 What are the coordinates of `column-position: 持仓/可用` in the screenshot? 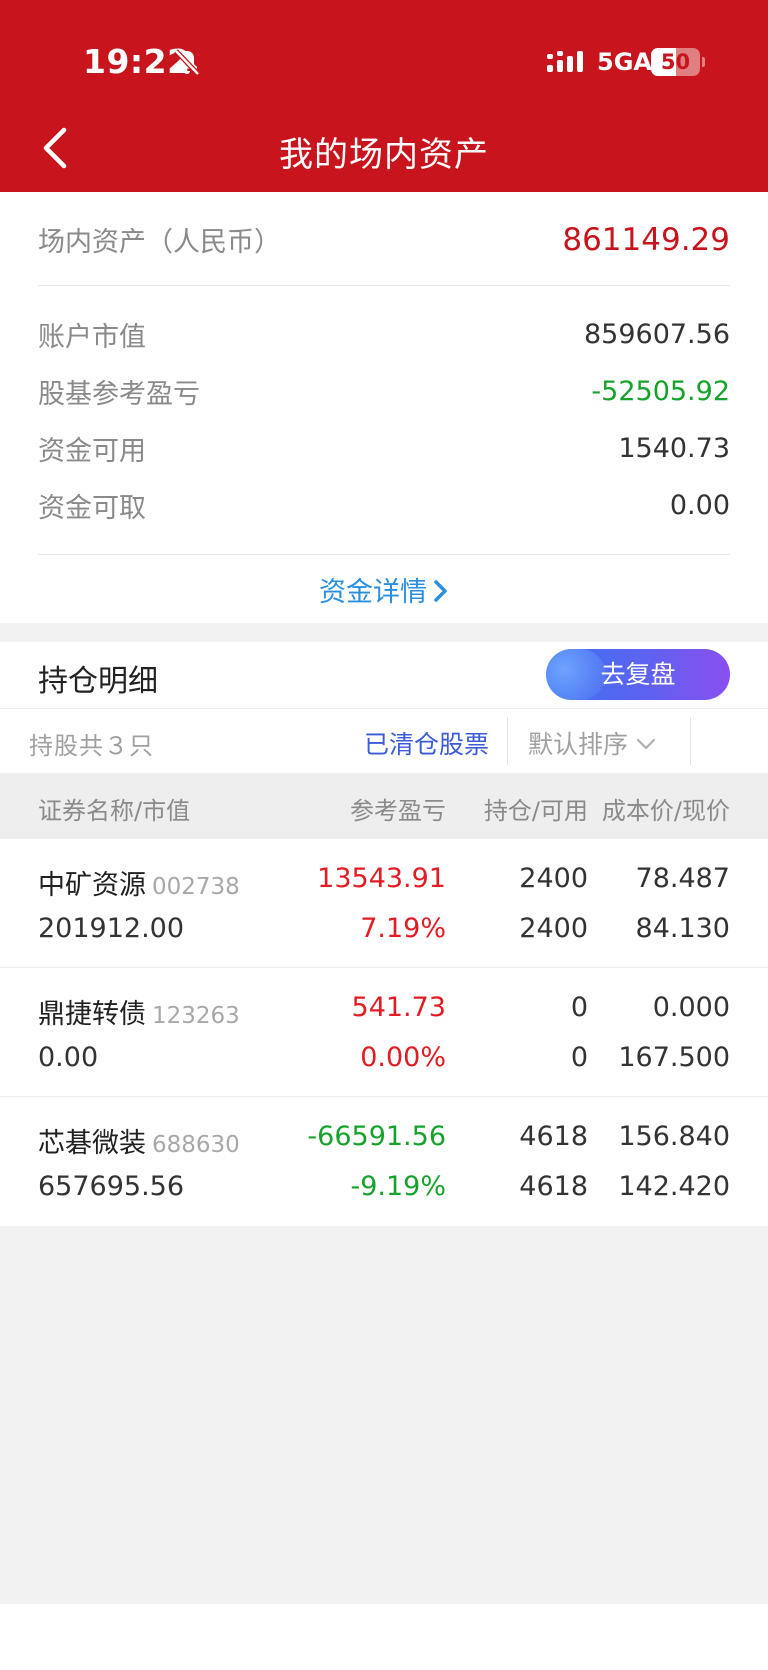 It's located at (535, 811).